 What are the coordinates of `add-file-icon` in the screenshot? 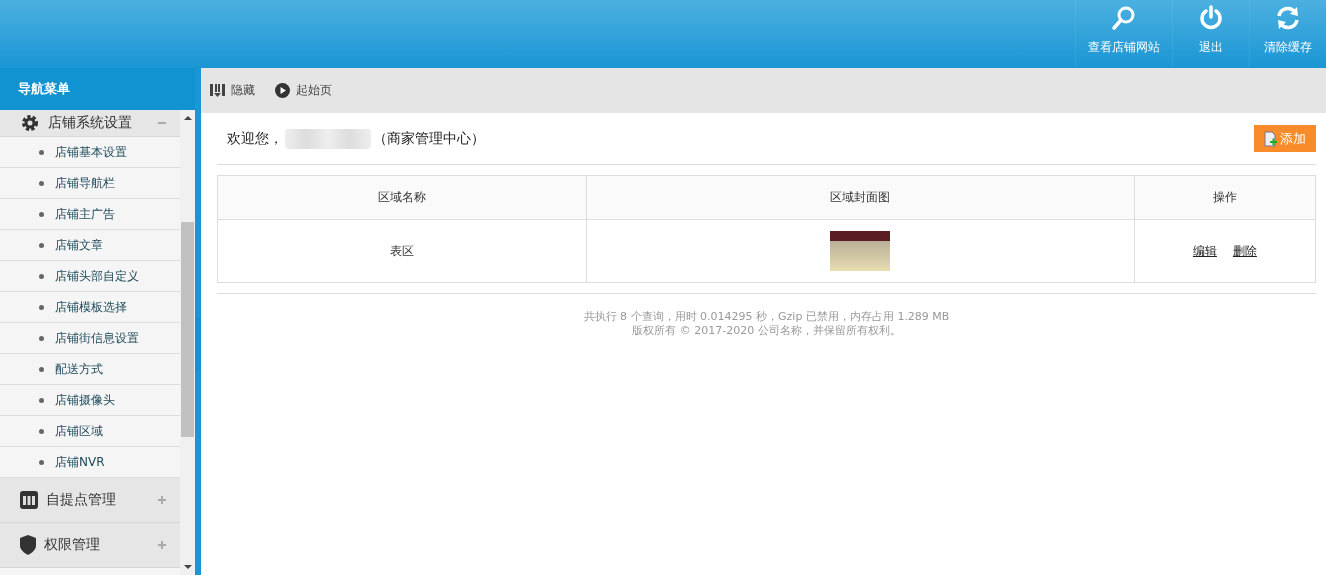 It's located at (1271, 138).